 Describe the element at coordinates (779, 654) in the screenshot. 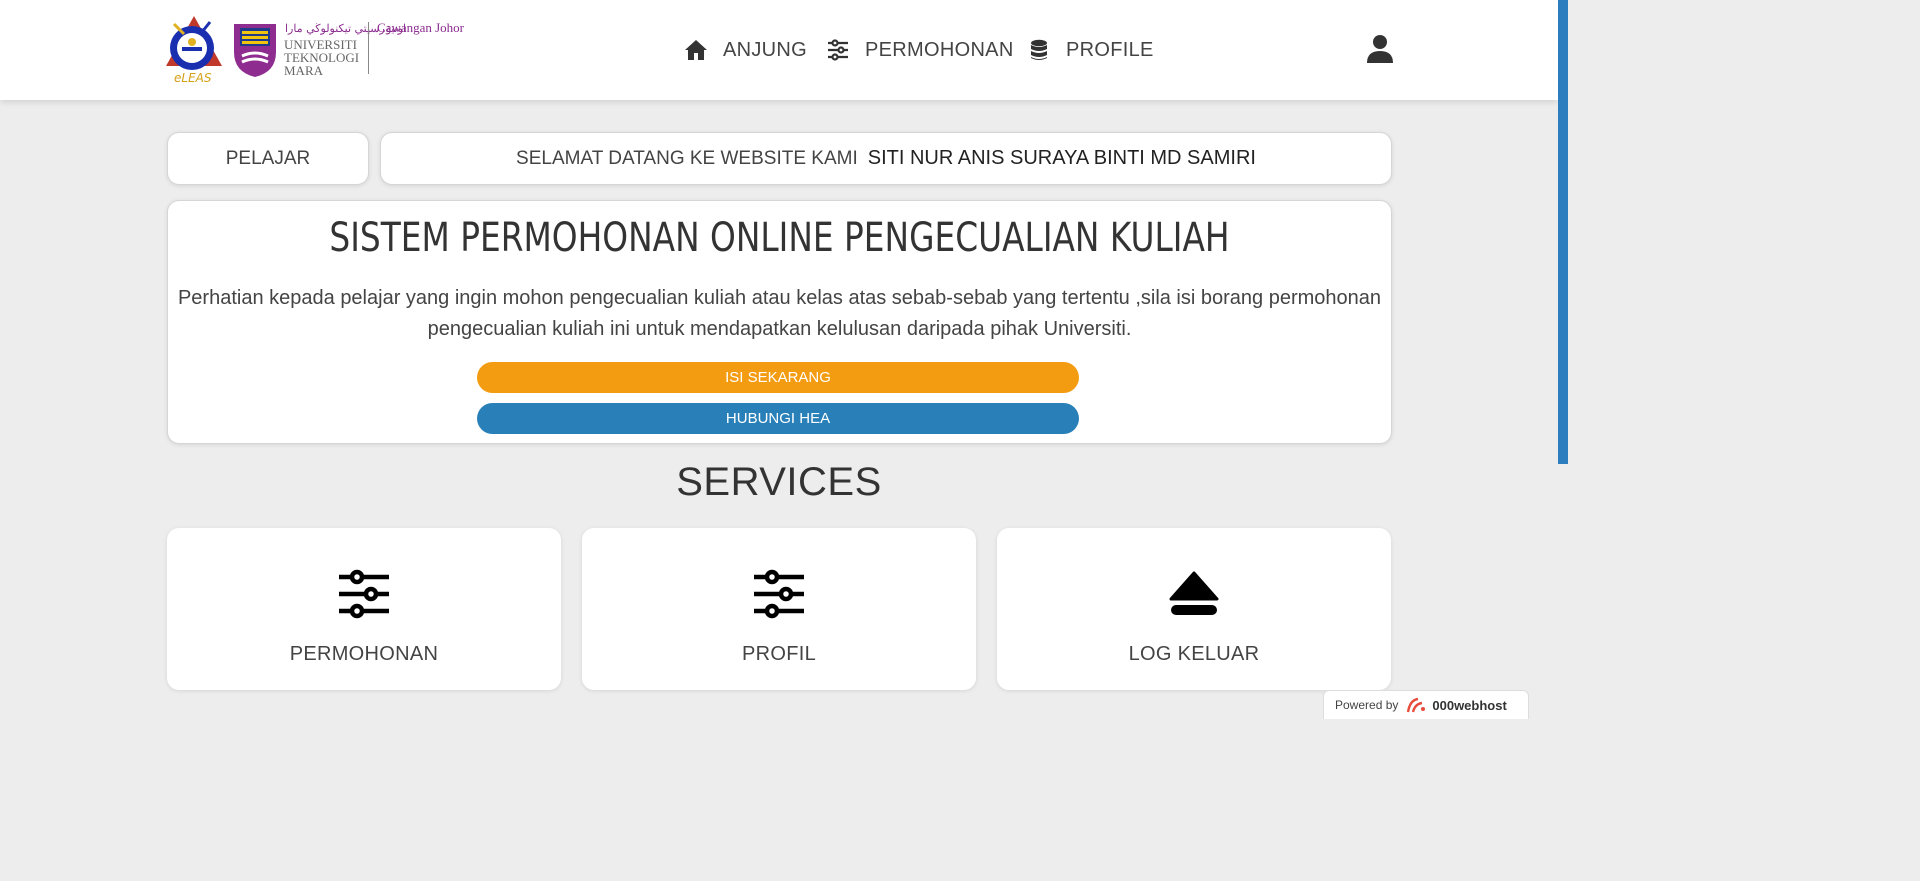

I see `service-label: PROFIL` at that location.